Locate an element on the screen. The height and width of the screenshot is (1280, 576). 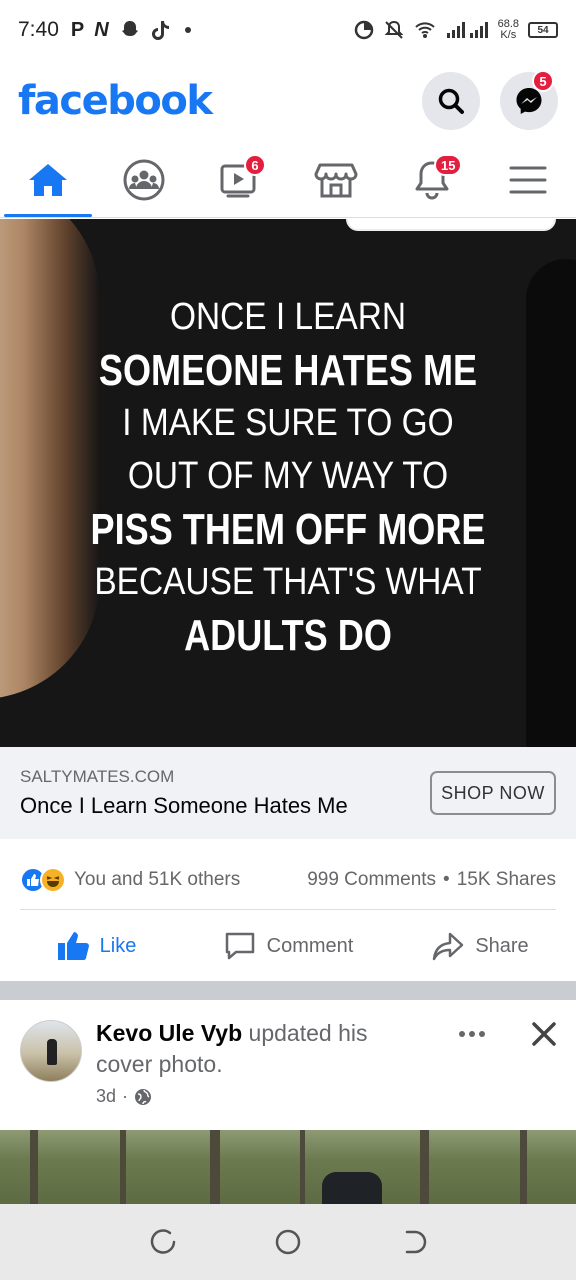
status-app-icons: P N is located at coordinates (131, 30).